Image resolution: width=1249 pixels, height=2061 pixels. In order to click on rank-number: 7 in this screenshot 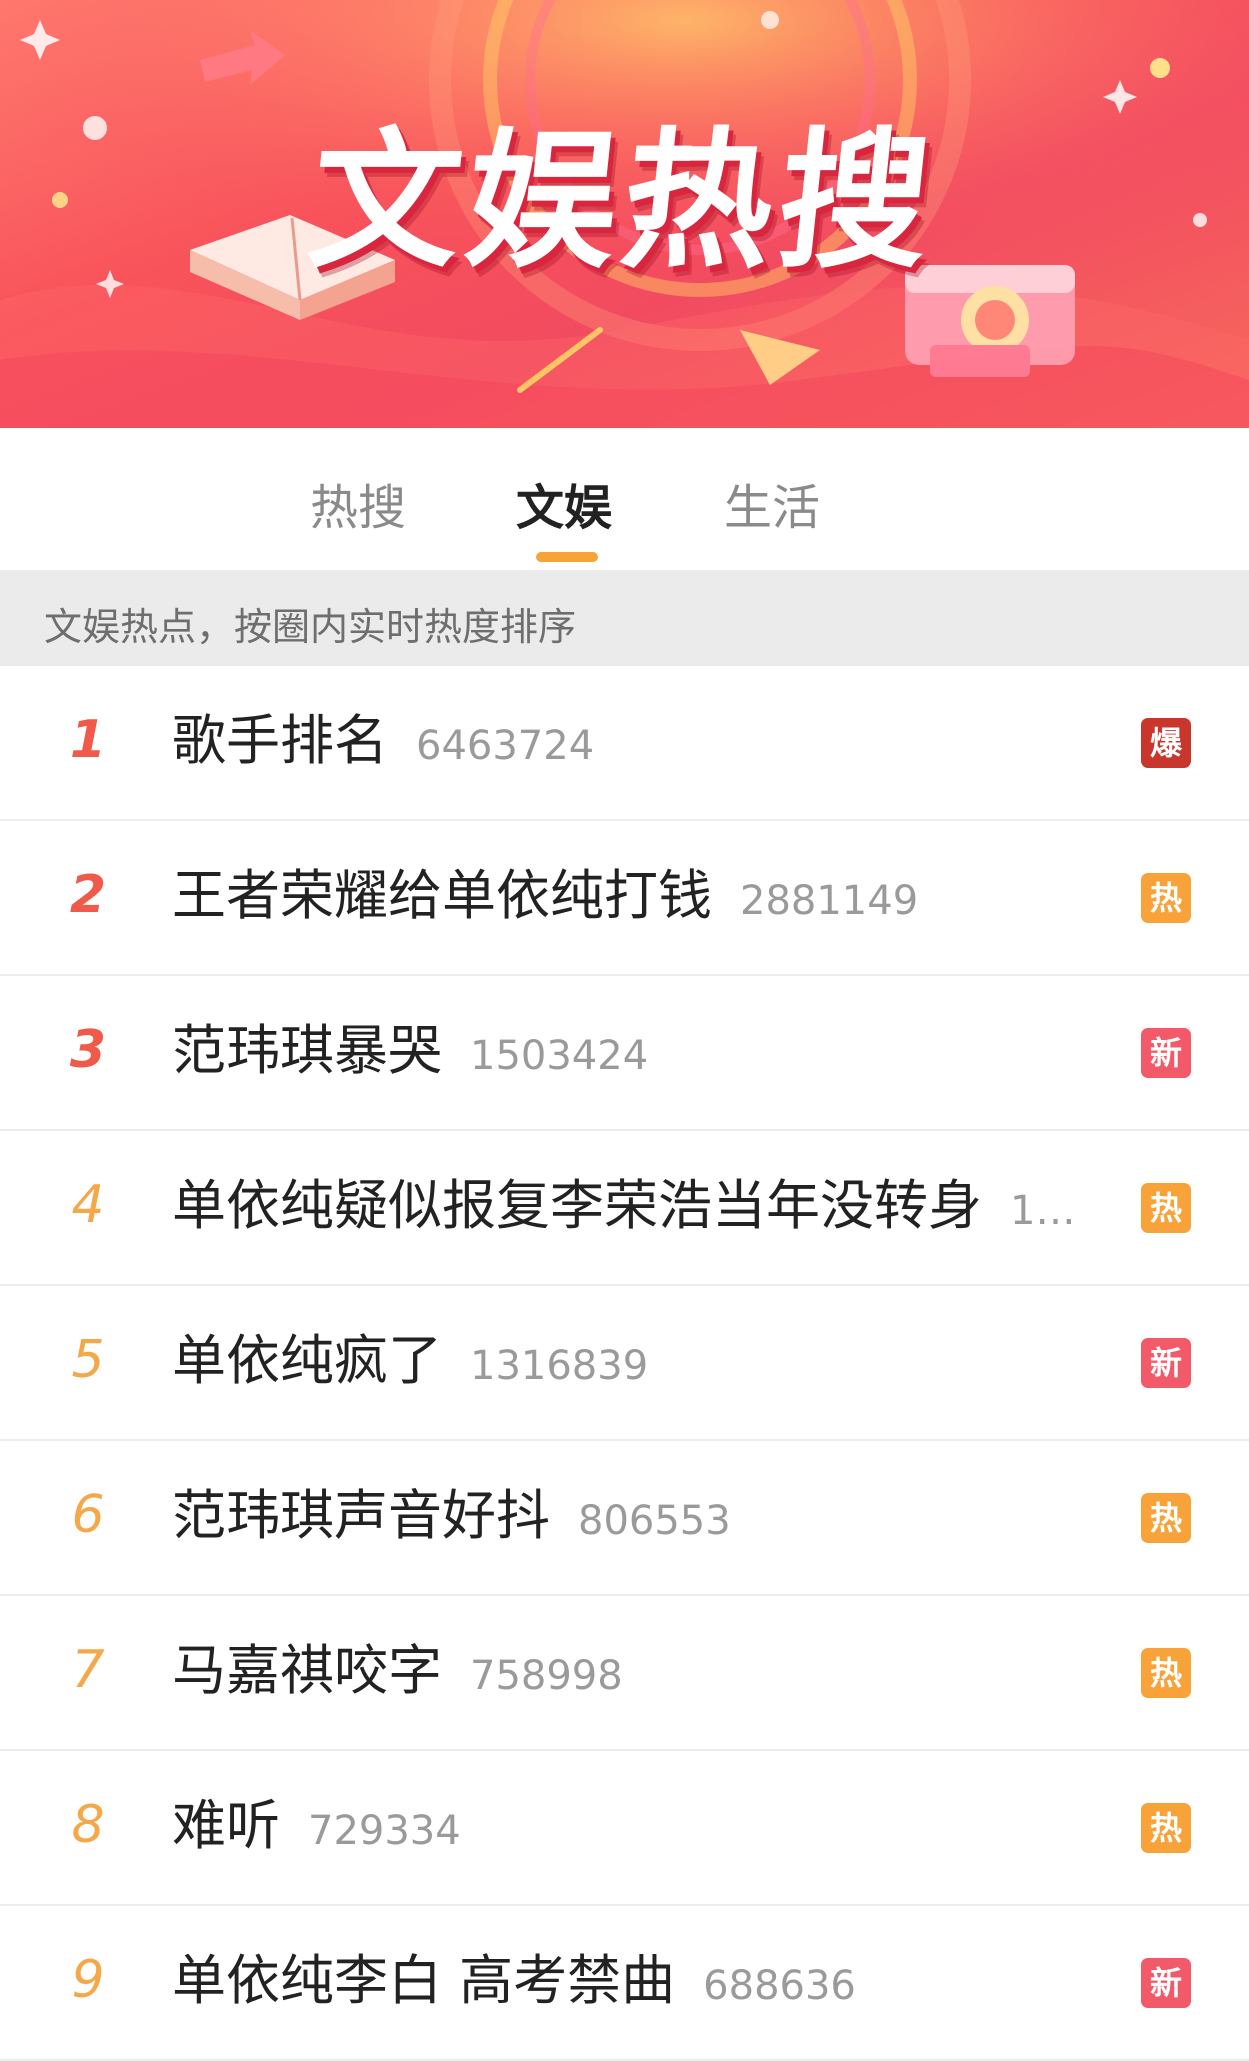, I will do `click(88, 1670)`.